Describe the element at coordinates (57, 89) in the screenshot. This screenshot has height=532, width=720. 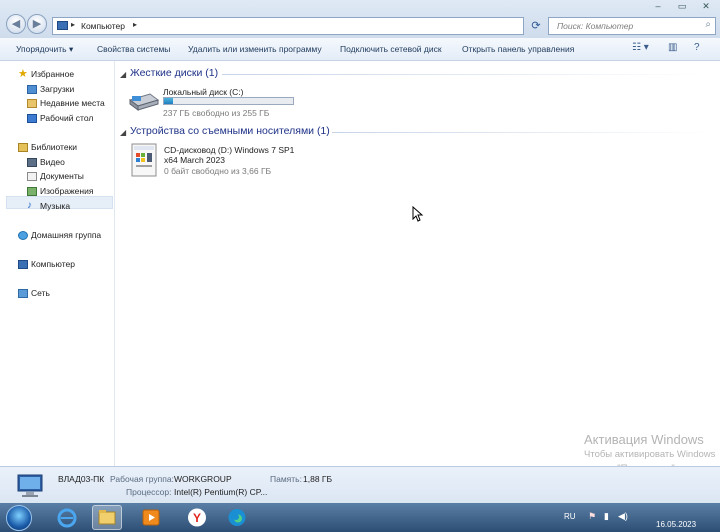
I see `nav-downloads-label: Загрузки` at that location.